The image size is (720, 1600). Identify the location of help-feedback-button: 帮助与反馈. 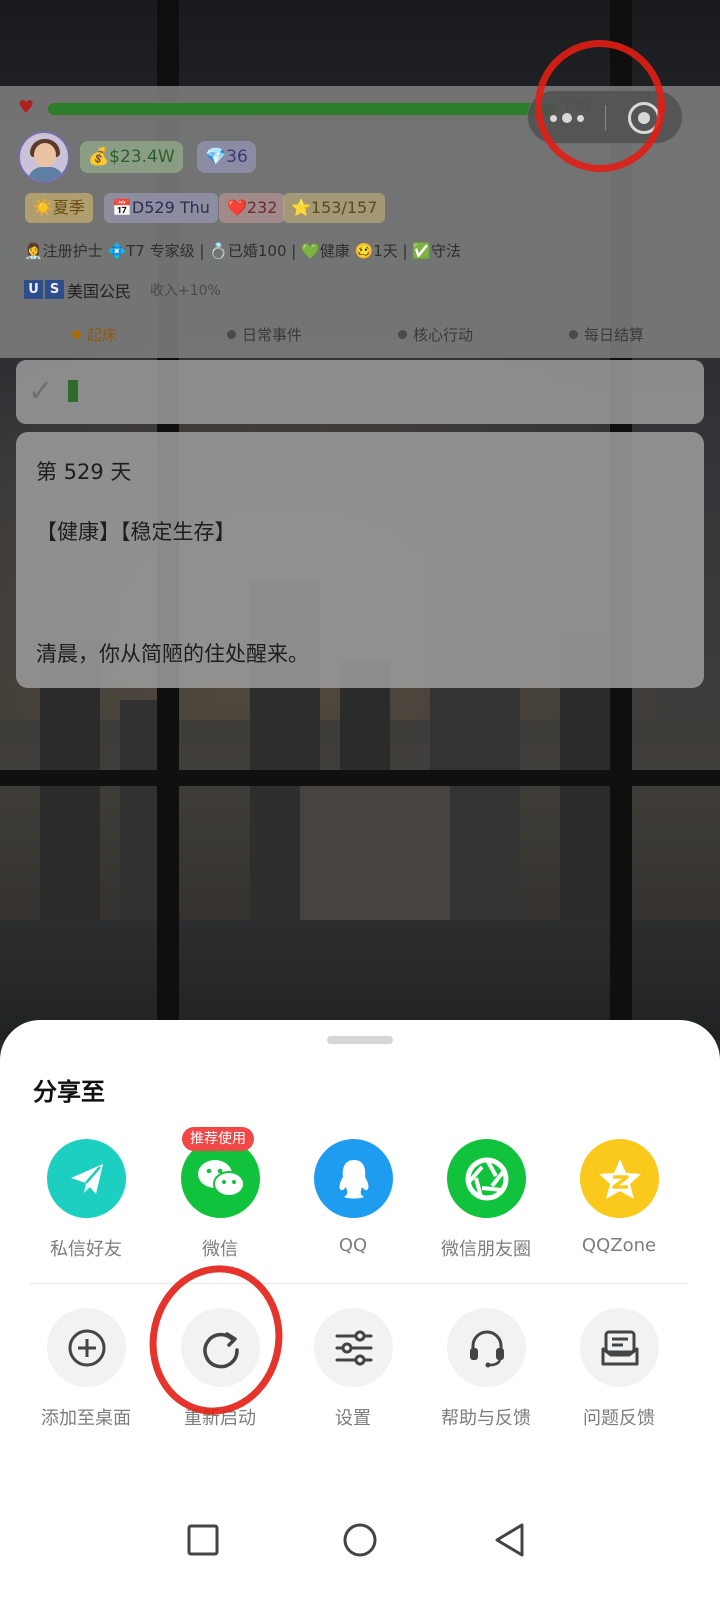
(486, 1373).